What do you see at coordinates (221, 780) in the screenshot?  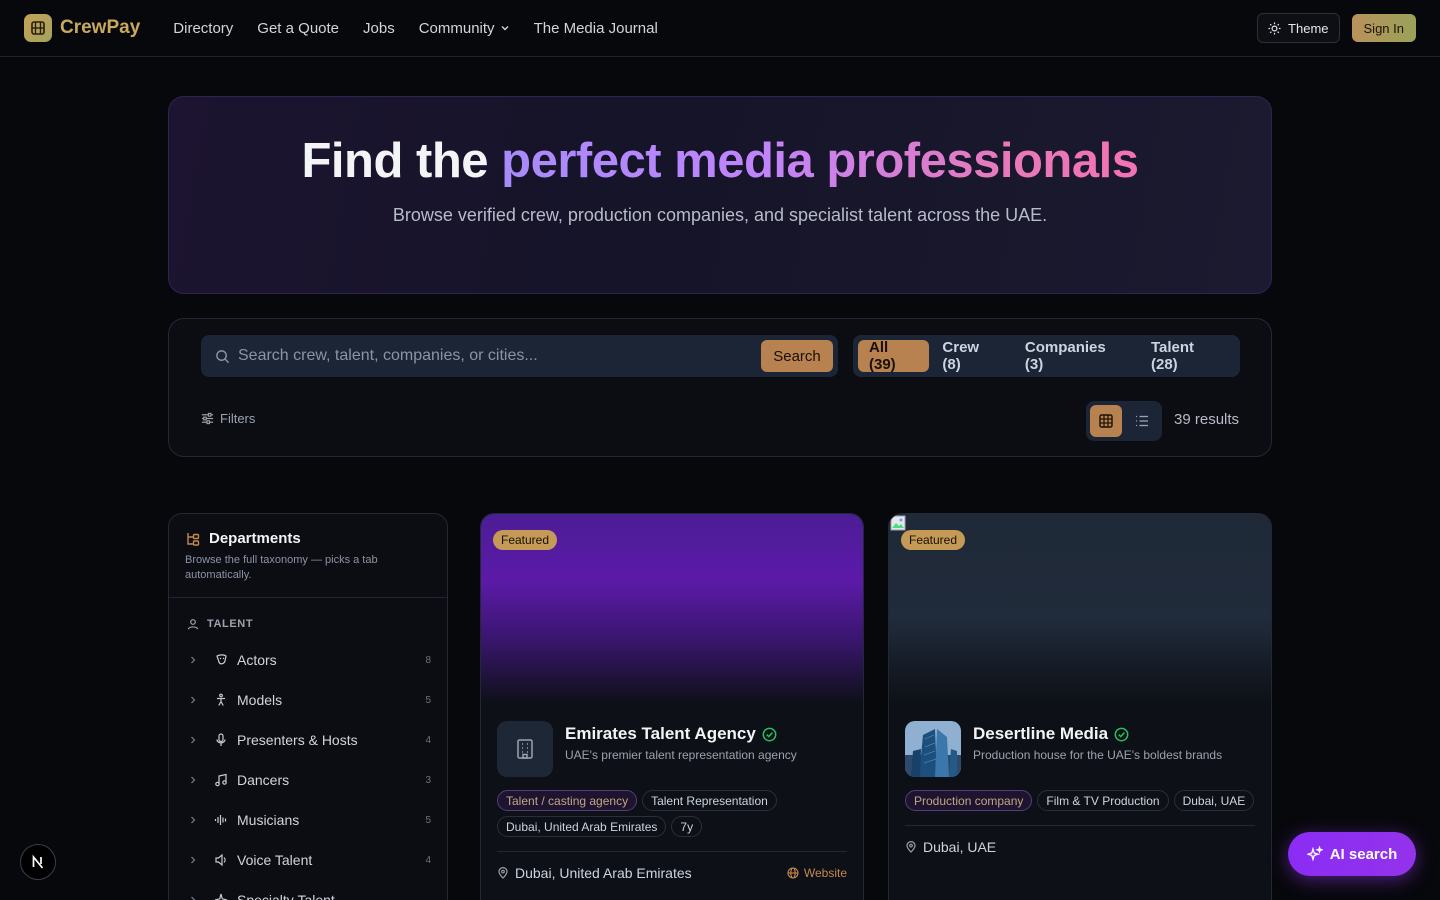 I see `music-note-icon` at bounding box center [221, 780].